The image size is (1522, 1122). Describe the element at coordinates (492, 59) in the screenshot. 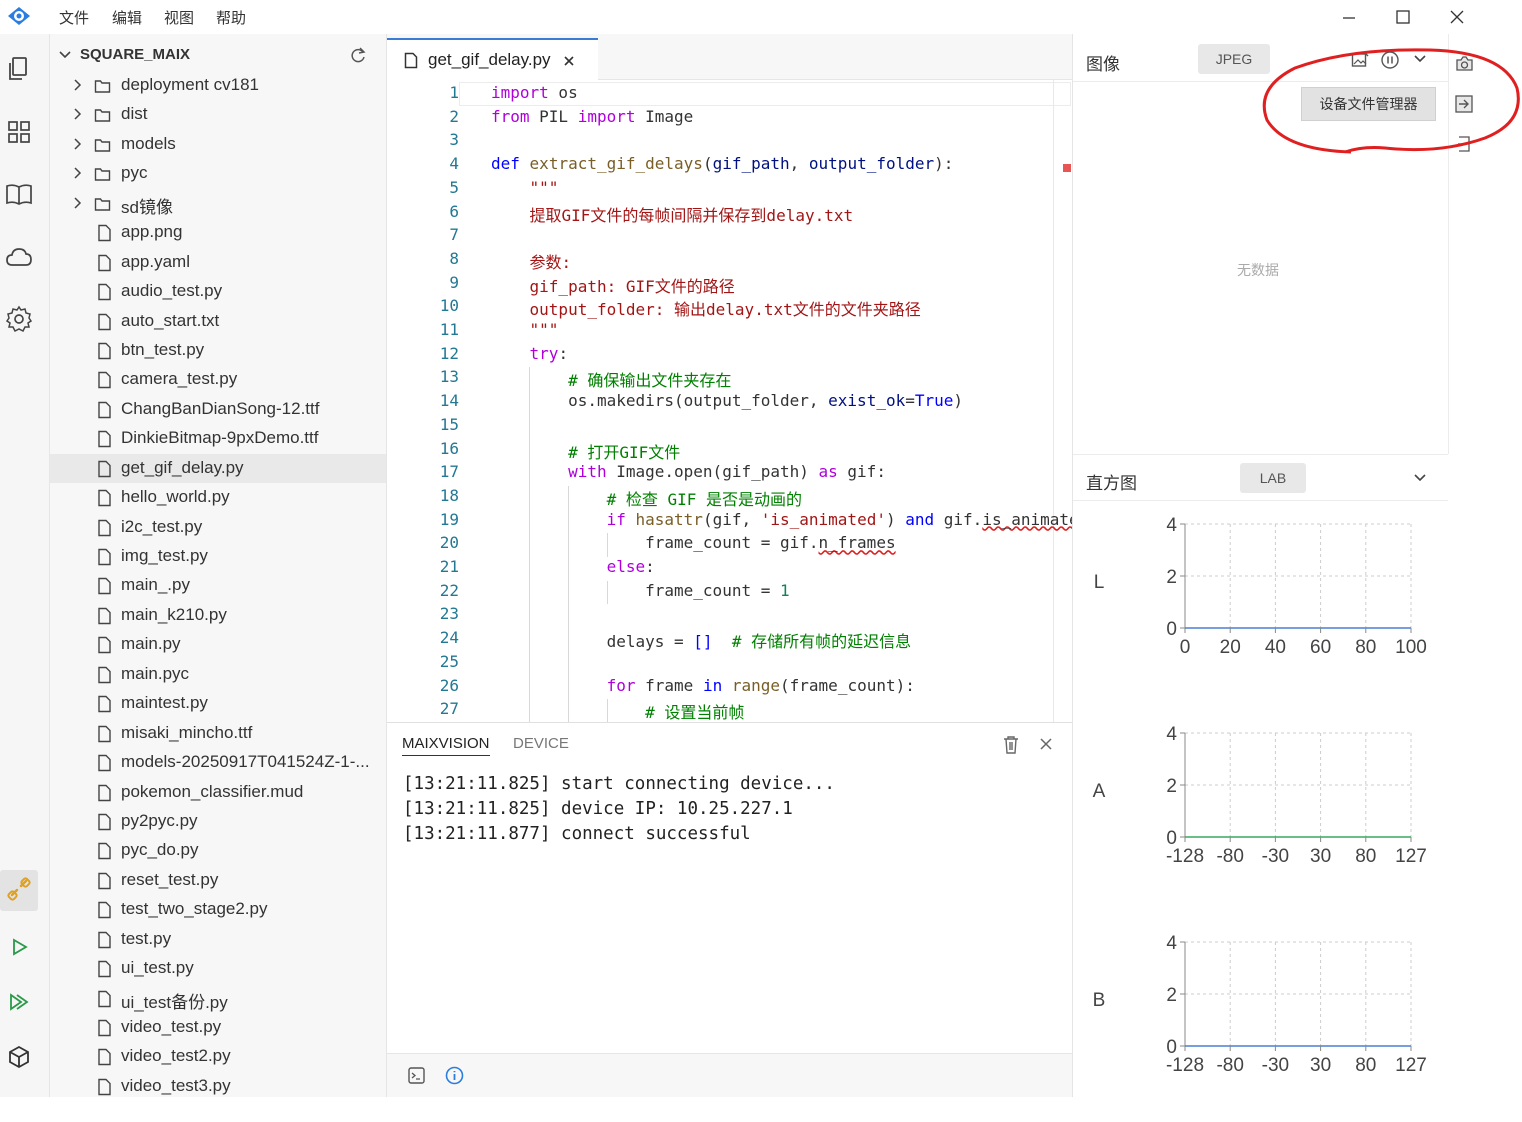

I see `tab-get-gif-delay: get_gif_delay.py` at that location.